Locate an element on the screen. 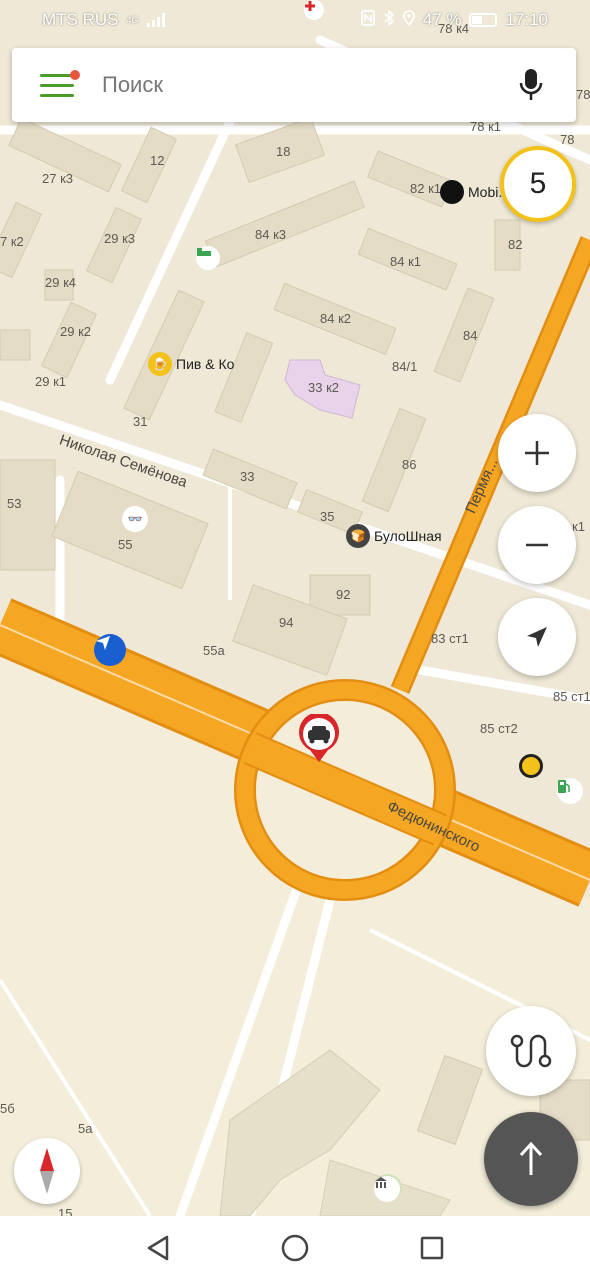 The height and width of the screenshot is (1280, 590). traffic-level-value: 5 is located at coordinates (538, 183).